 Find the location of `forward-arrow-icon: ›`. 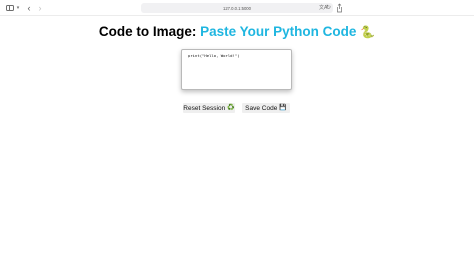

forward-arrow-icon: › is located at coordinates (40, 8).